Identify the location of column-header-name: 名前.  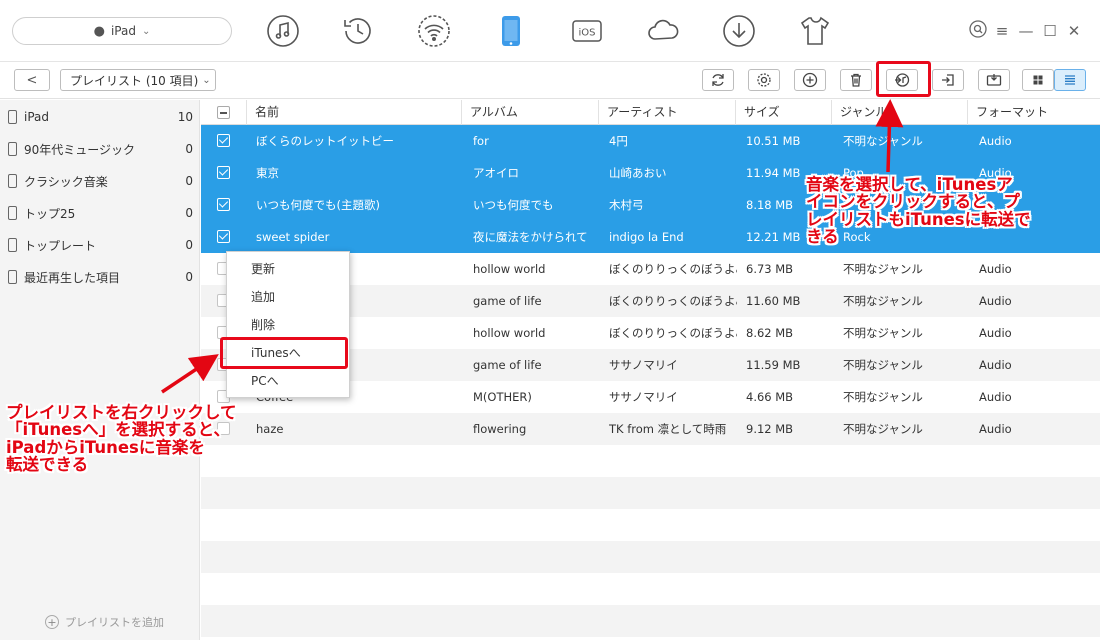
(354, 112).